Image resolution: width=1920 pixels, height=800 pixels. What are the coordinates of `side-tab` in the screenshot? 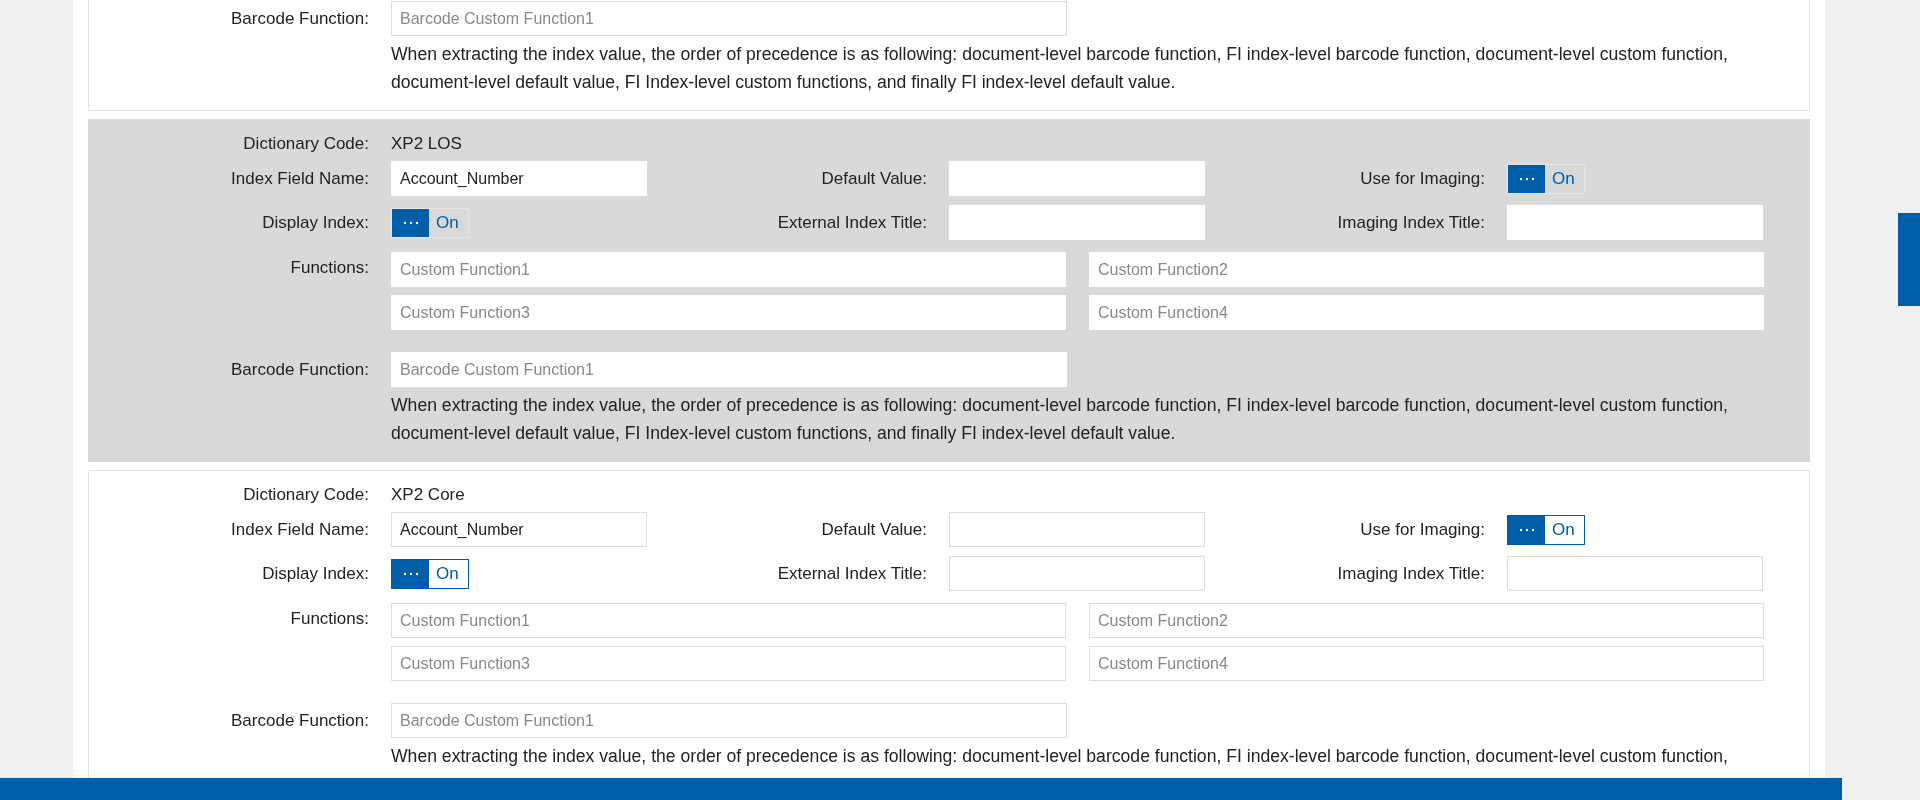 It's located at (1909, 259).